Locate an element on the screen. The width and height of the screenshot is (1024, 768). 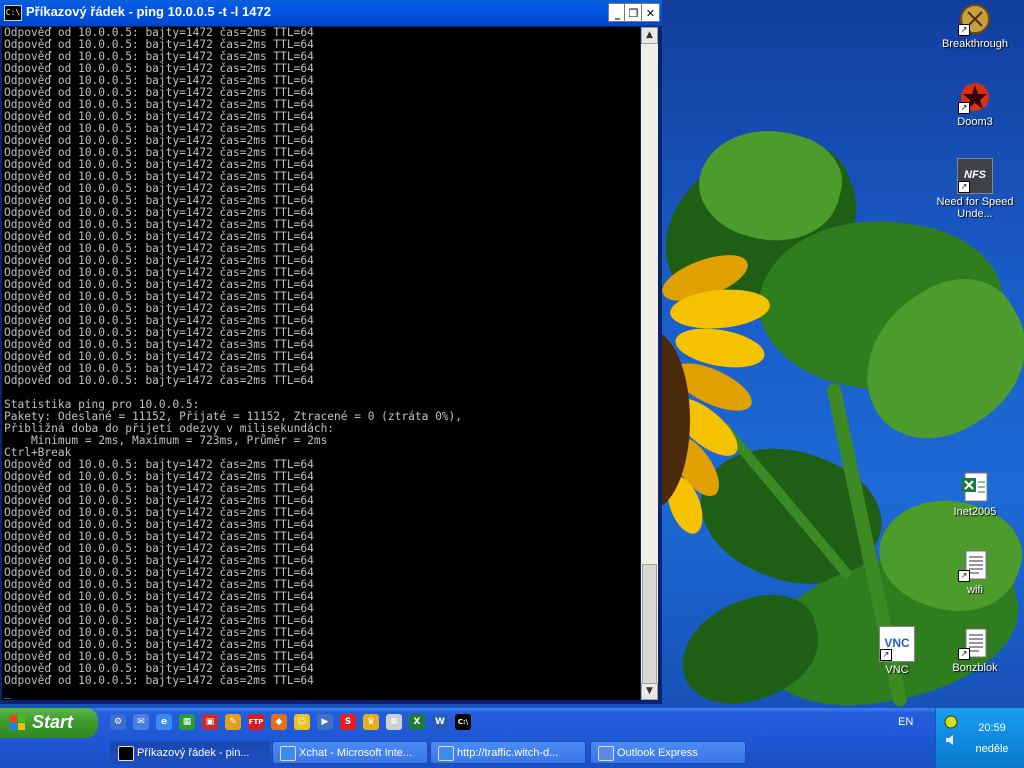
game-icon: ◆ is located at coordinates (279, 722).